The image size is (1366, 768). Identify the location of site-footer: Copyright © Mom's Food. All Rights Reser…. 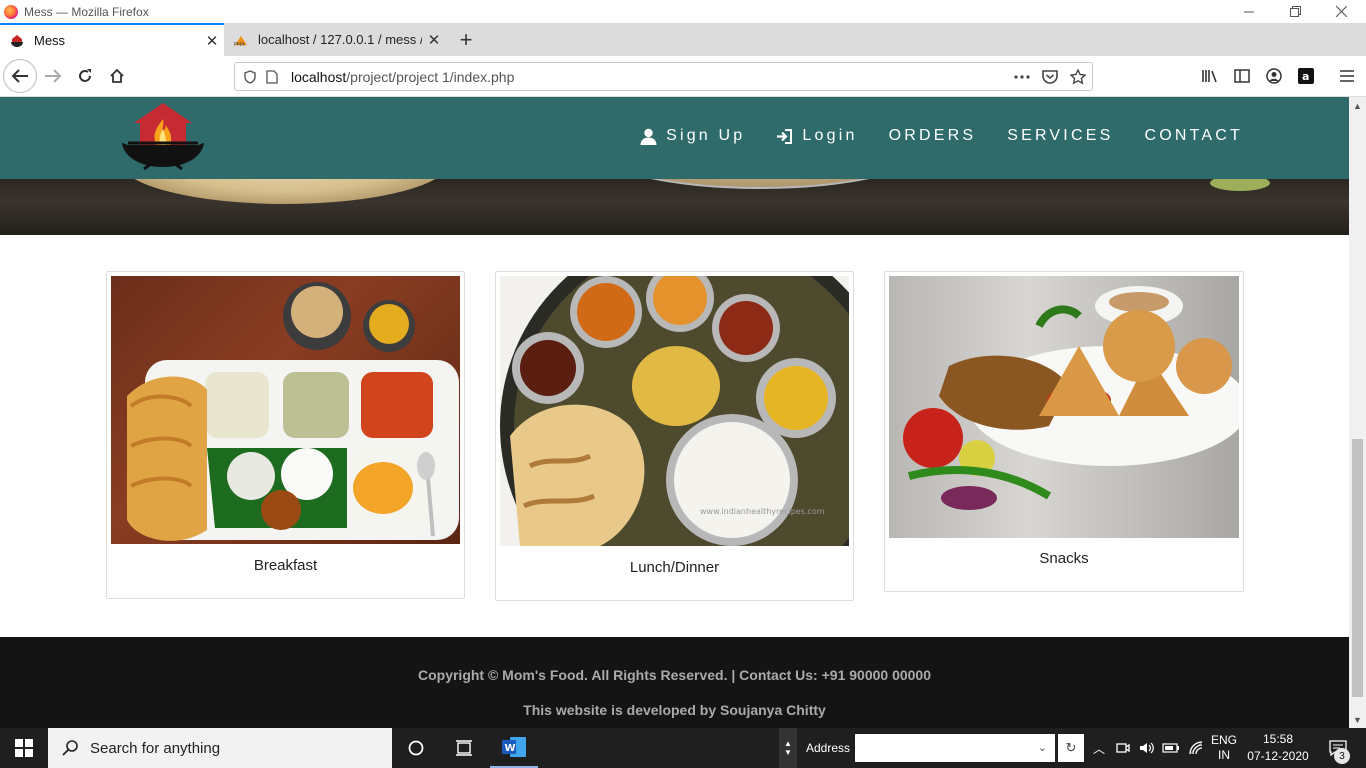
(674, 682).